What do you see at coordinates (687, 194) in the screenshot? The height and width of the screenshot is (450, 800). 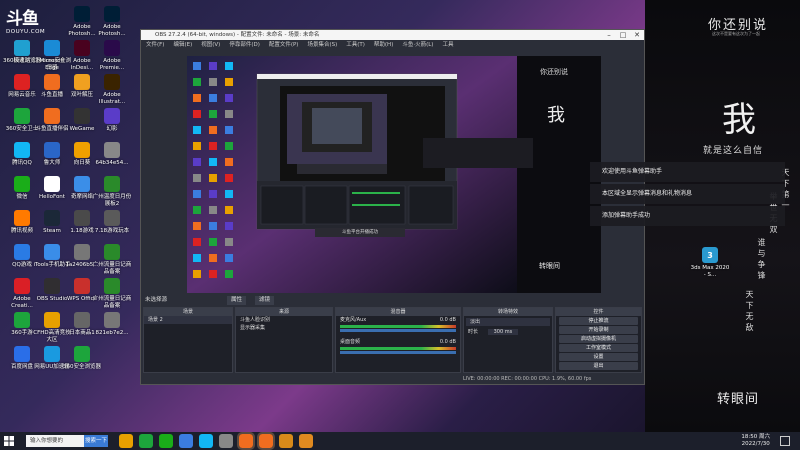 I see `notification: 本区域全显示弹幕消息和礼物消息` at bounding box center [687, 194].